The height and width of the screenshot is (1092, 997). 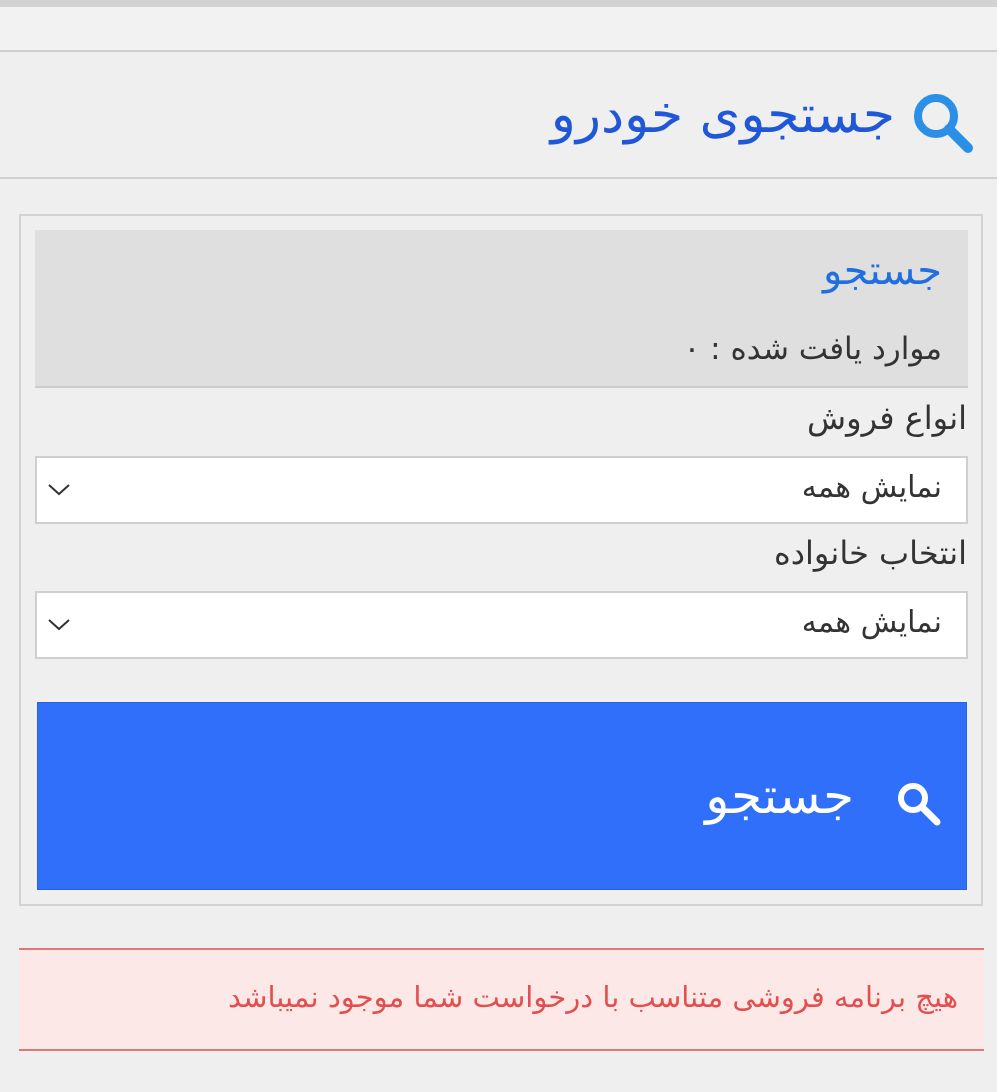 I want to click on results-title: جستجو, so click(x=882, y=271).